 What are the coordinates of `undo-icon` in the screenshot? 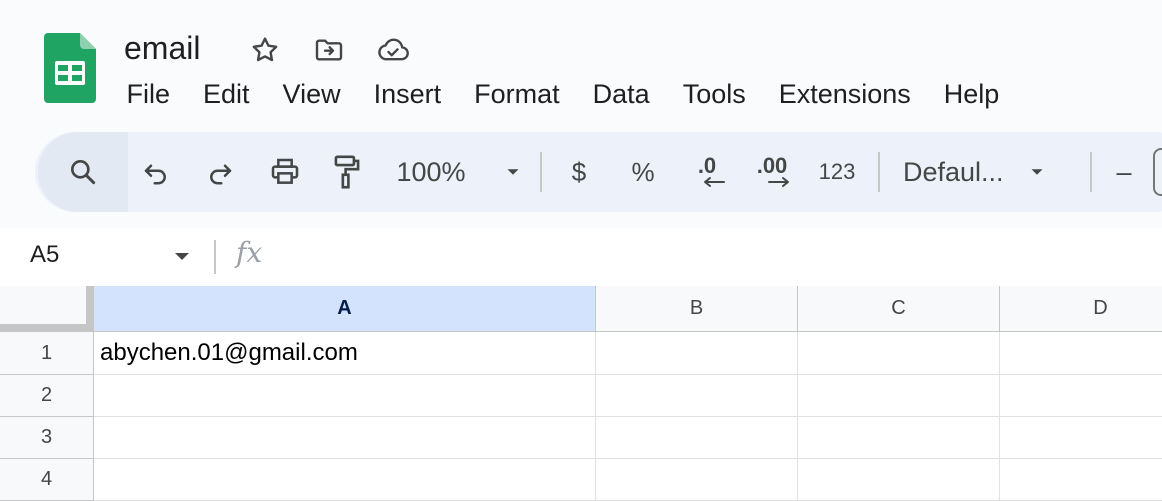 It's located at (155, 174).